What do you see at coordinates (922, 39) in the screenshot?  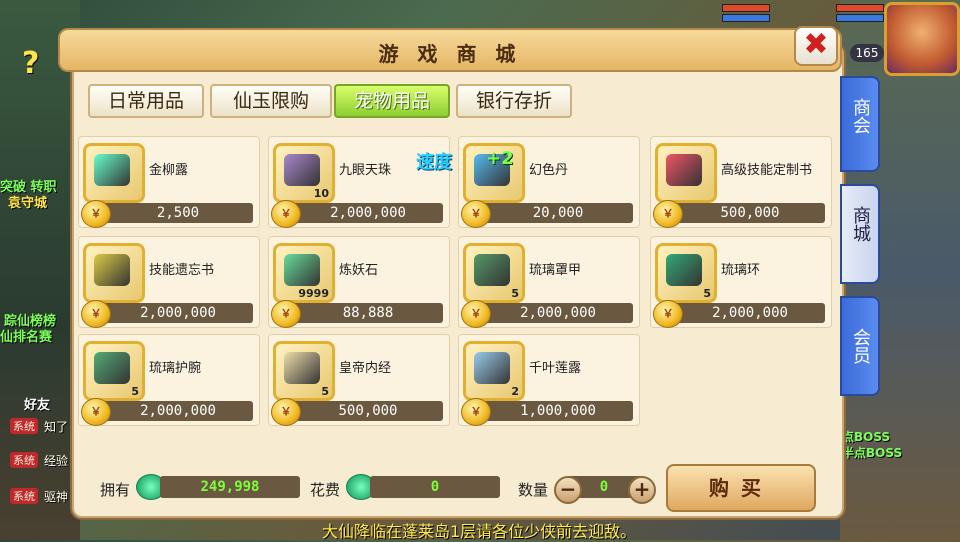 I see `player-avatar` at bounding box center [922, 39].